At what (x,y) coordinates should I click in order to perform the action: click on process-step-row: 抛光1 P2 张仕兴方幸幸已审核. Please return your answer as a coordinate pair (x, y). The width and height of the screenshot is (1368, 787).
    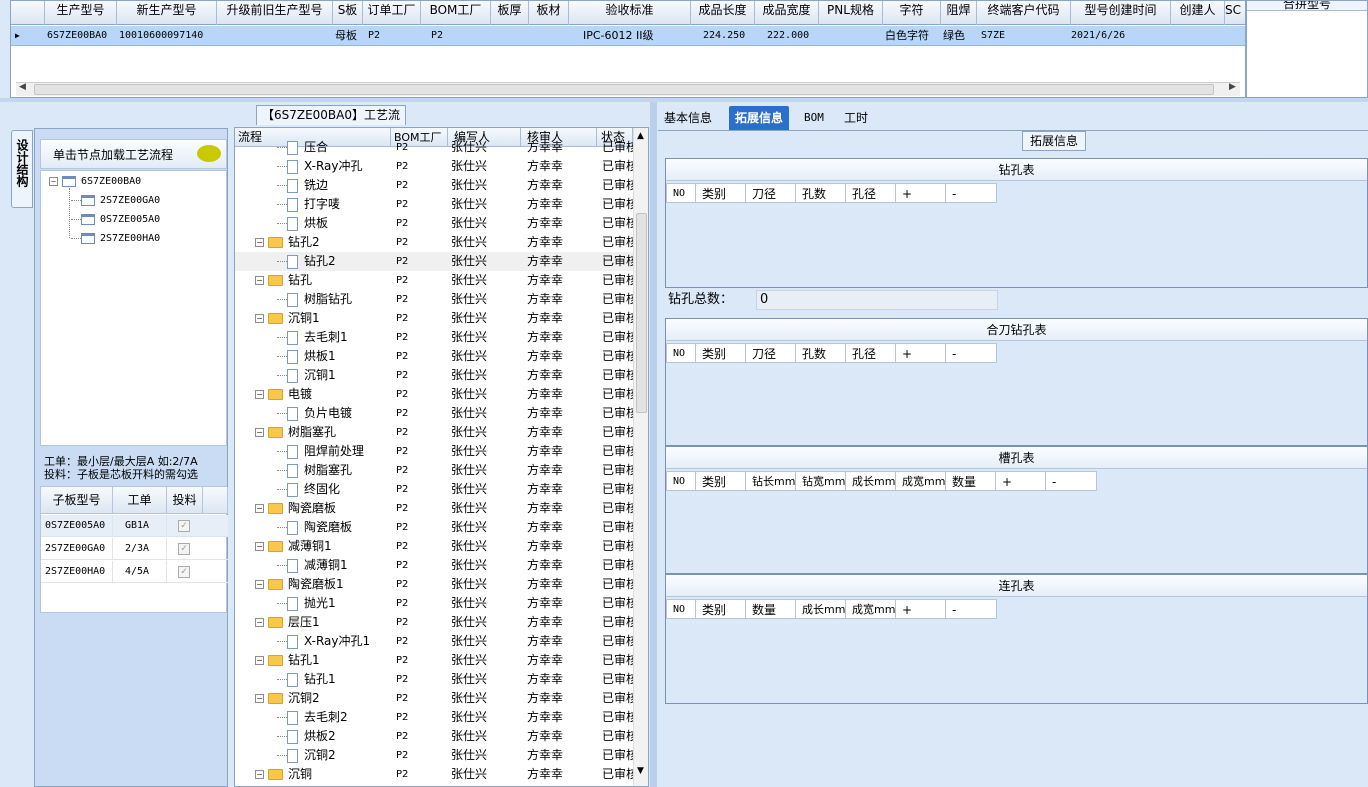
    Looking at the image, I should click on (434, 603).